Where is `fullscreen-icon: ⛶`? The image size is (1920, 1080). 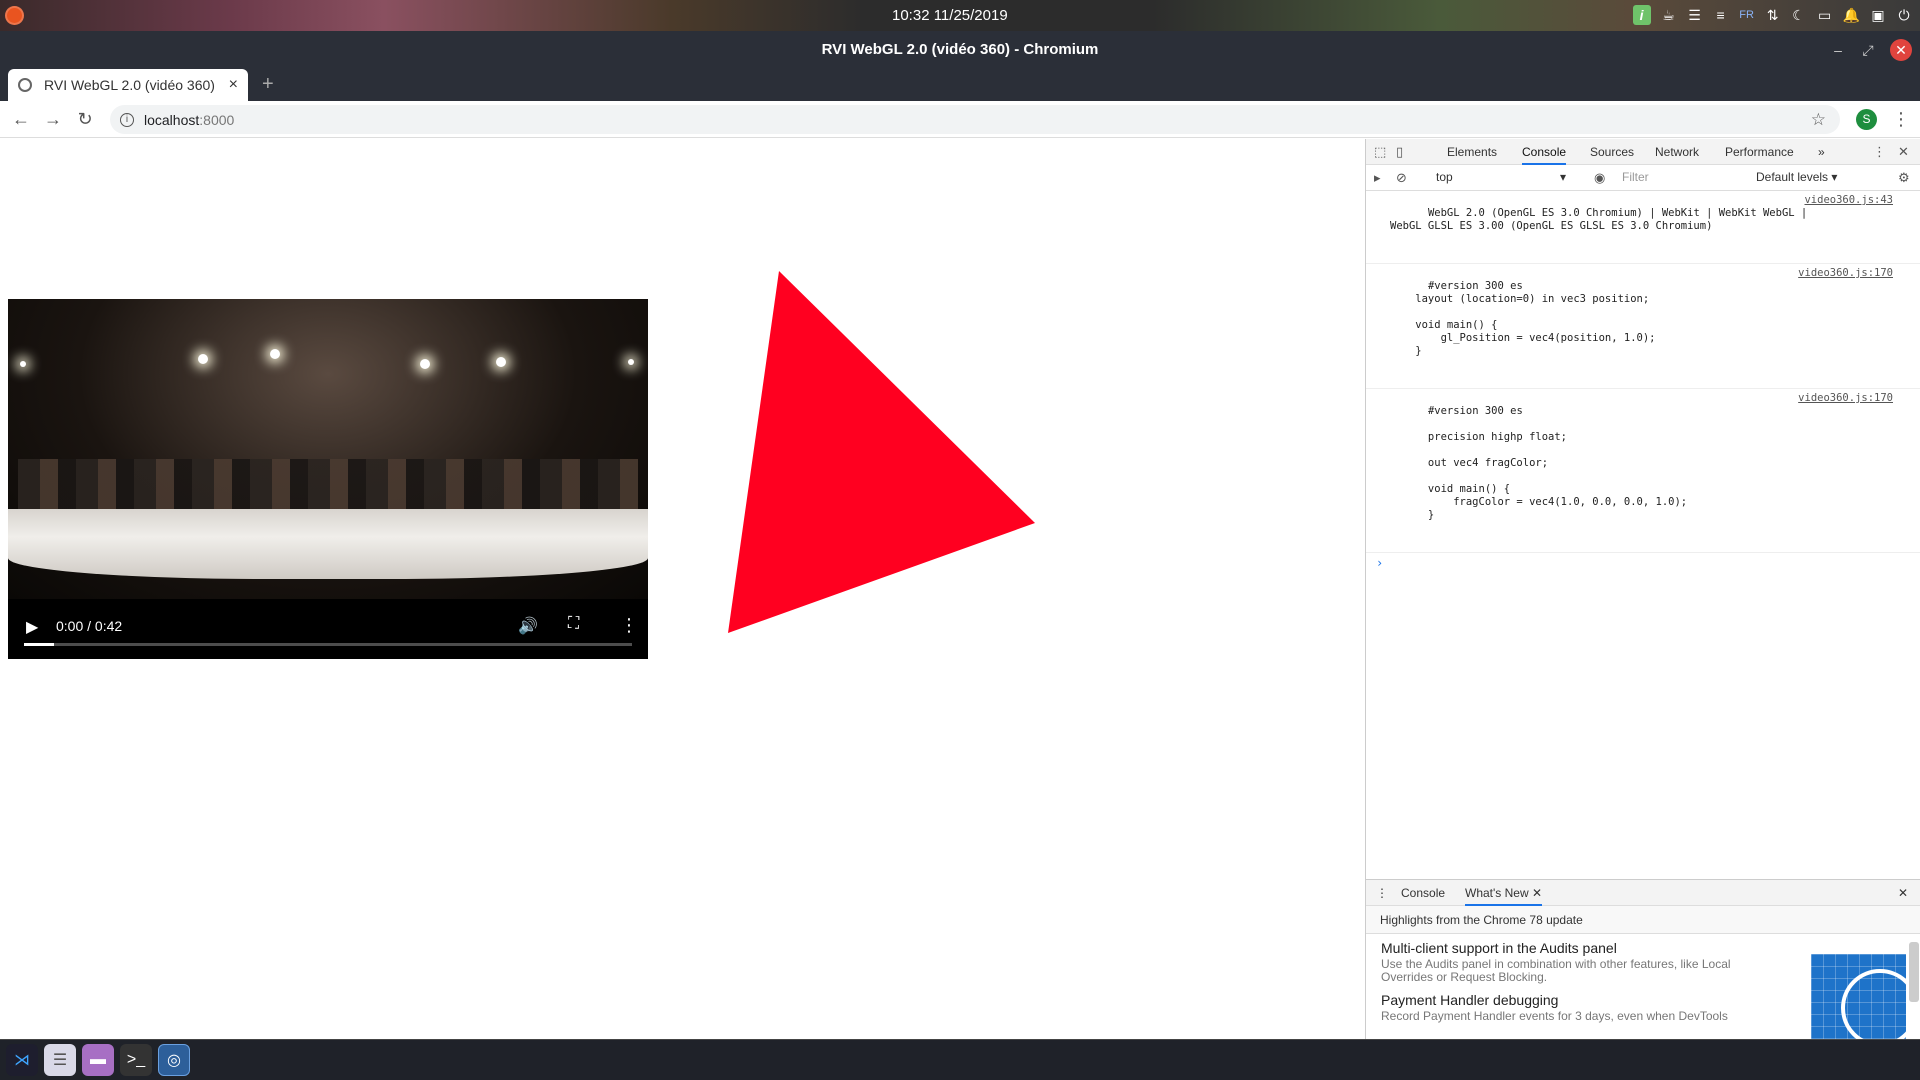
fullscreen-icon: ⛶ is located at coordinates (573, 624).